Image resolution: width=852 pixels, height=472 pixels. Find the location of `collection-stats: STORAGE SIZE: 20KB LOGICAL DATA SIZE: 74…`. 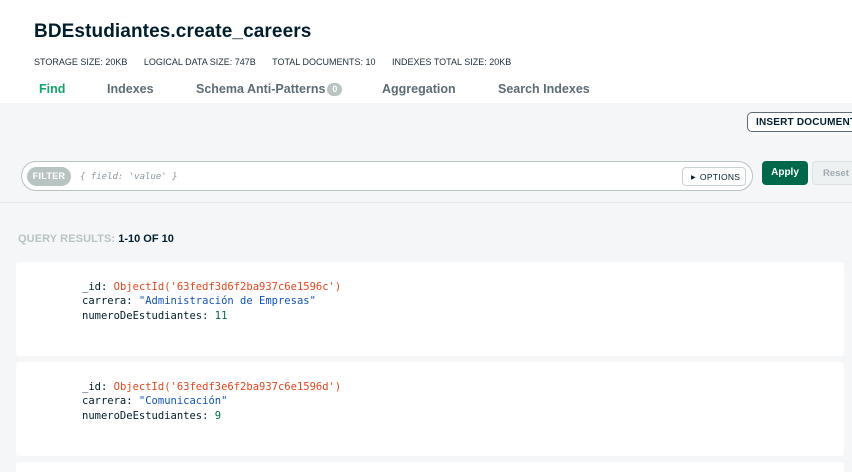

collection-stats: STORAGE SIZE: 20KB LOGICAL DATA SIZE: 74… is located at coordinates (279, 62).